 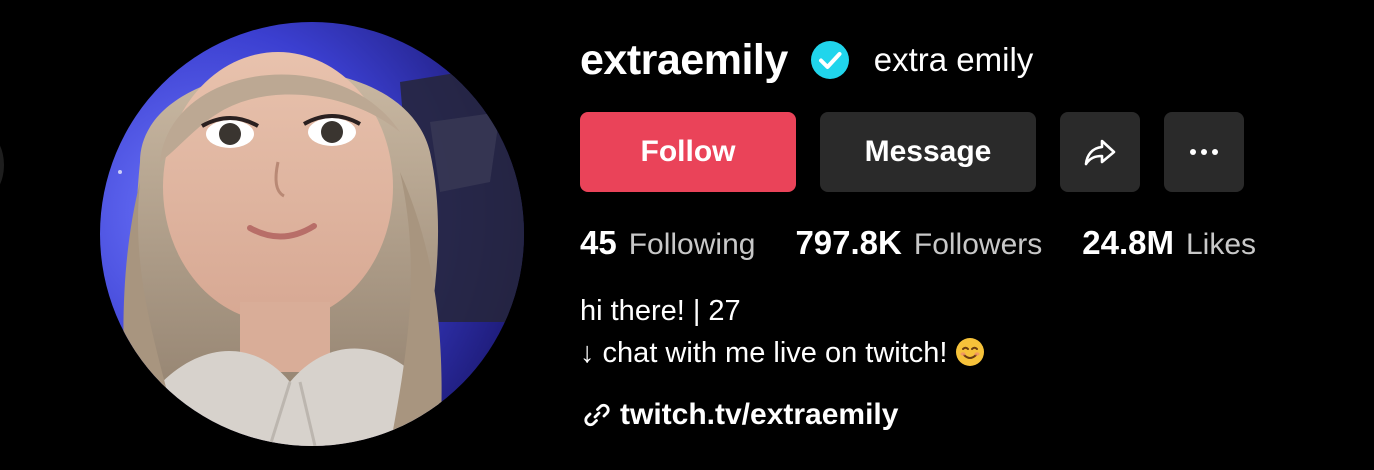 I want to click on scroll-left-handle, so click(x=2, y=165).